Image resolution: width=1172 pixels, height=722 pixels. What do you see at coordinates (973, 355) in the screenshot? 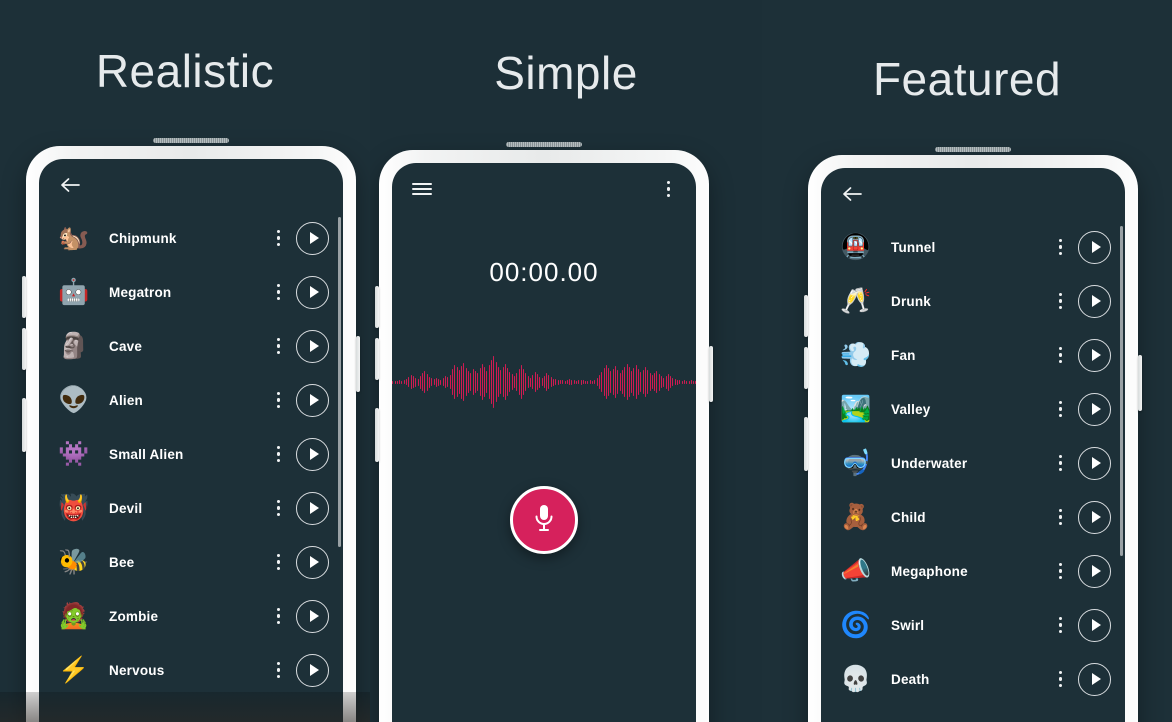
I see `list-item: 💨 Fan` at bounding box center [973, 355].